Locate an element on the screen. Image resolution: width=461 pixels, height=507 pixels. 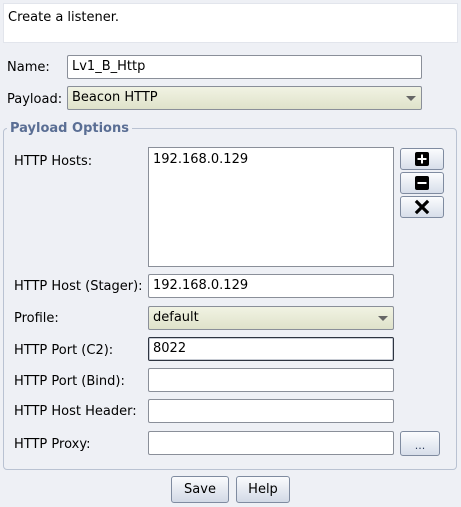
proxy-input is located at coordinates (271, 443).